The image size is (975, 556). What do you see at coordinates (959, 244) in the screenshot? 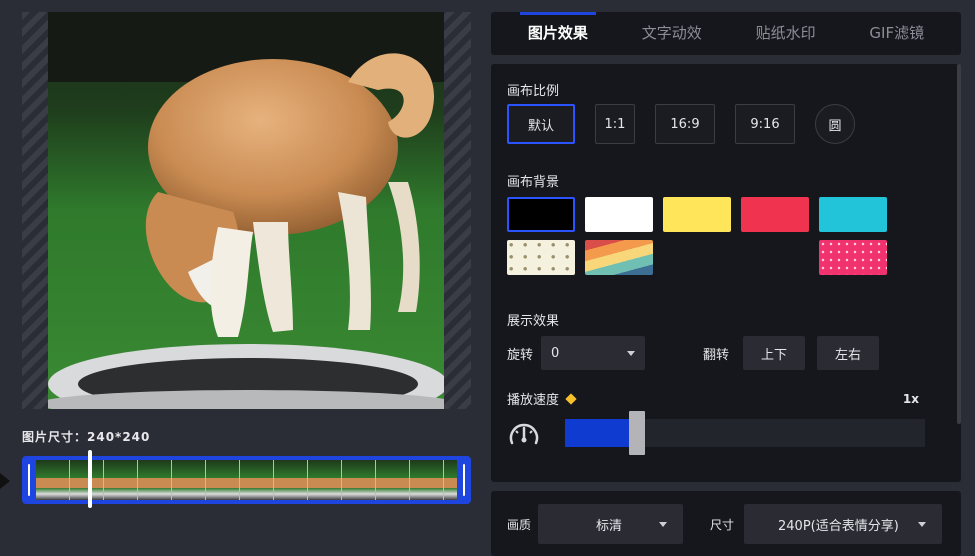
I see `panel-scrollbar` at bounding box center [959, 244].